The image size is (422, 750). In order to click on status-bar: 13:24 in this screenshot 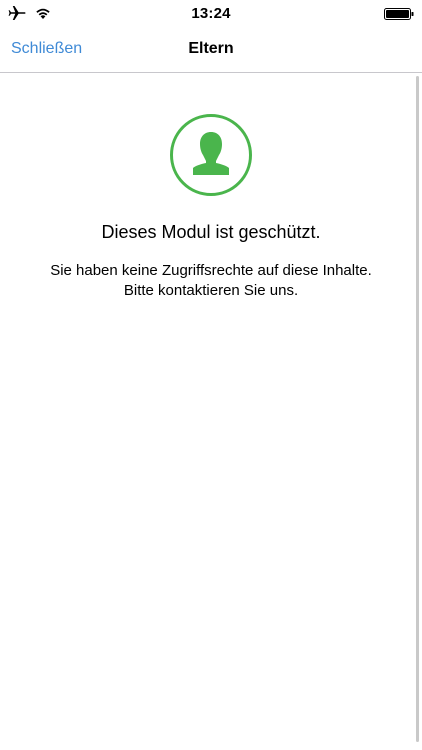, I will do `click(211, 14)`.